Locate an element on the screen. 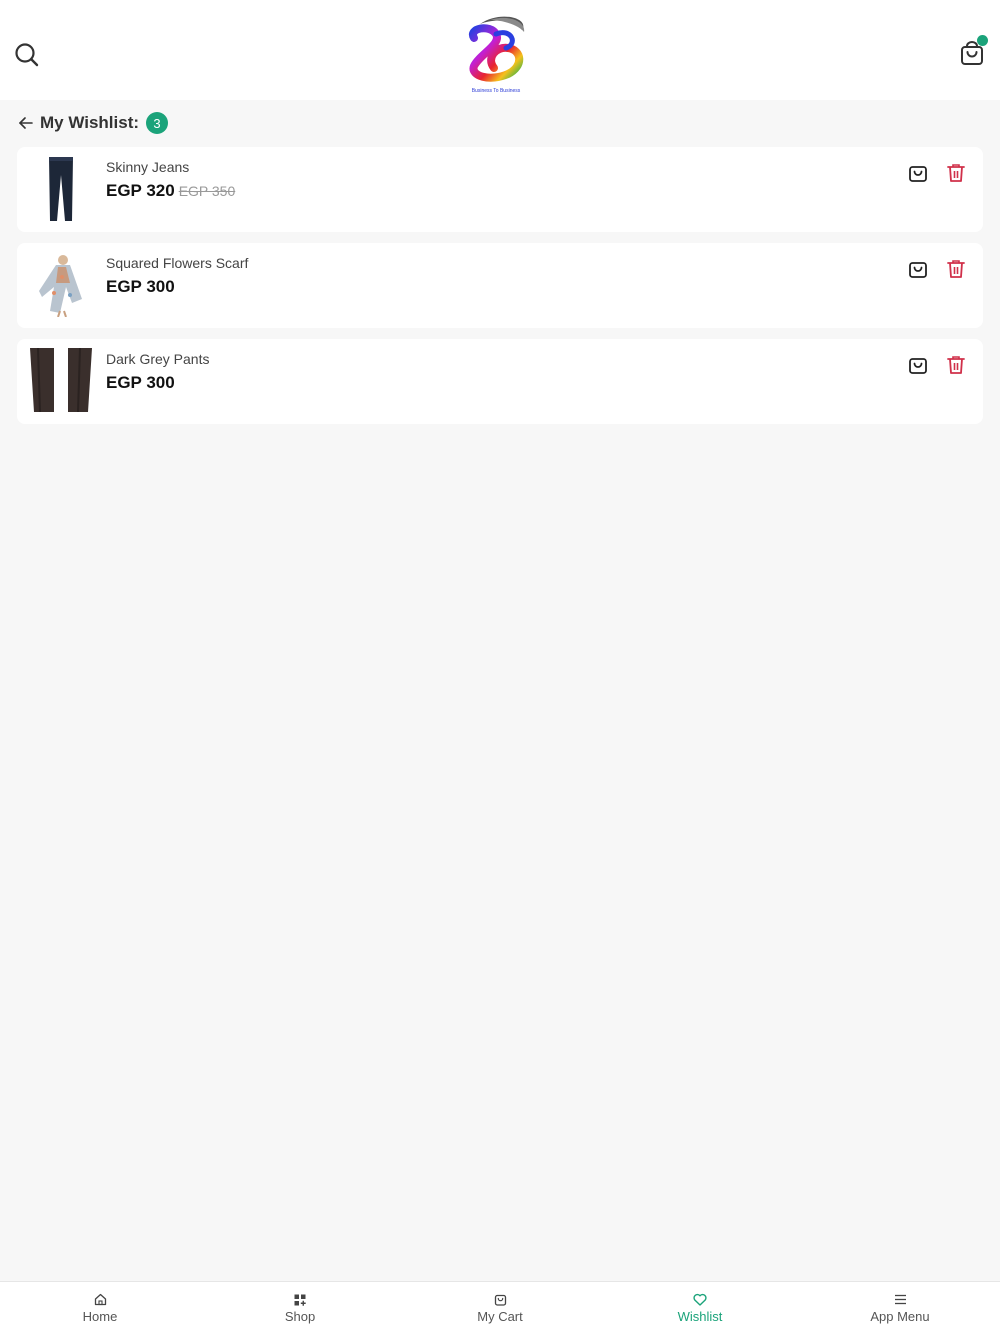 The height and width of the screenshot is (1334, 1000). grid-icon is located at coordinates (300, 1300).